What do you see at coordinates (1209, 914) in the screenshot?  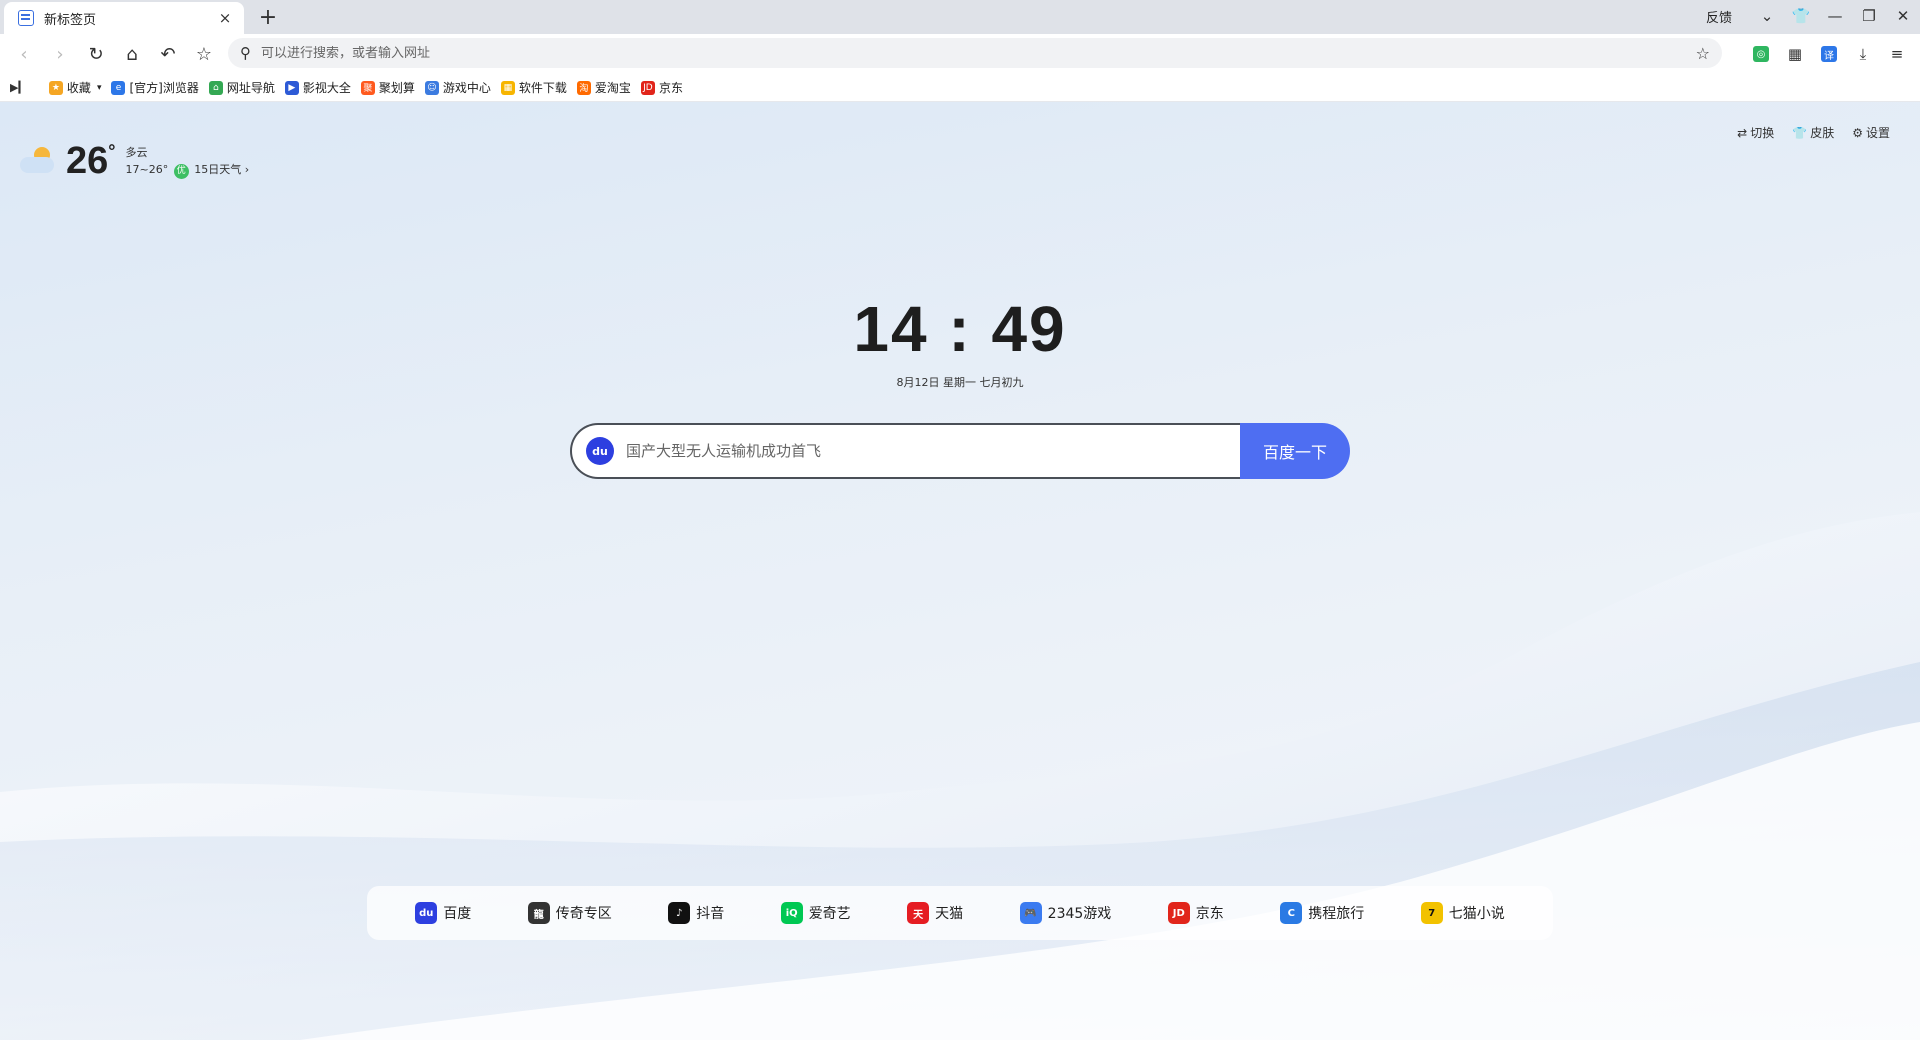 I see `quick-link-label: 京东` at bounding box center [1209, 914].